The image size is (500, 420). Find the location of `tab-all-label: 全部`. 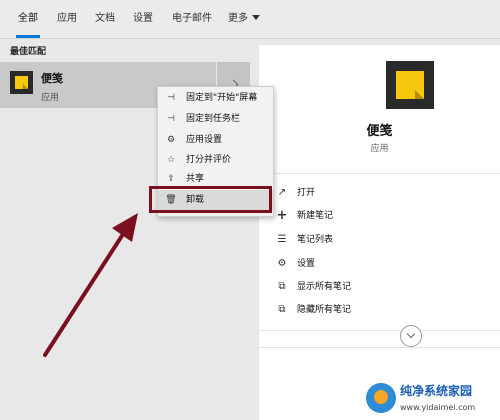

tab-all-label: 全部 is located at coordinates (28, 18).